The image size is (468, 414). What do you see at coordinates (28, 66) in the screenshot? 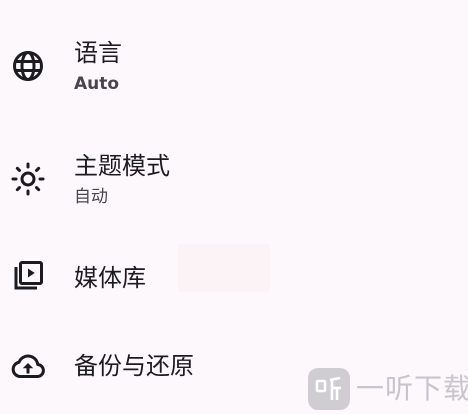
I see `globe-icon` at bounding box center [28, 66].